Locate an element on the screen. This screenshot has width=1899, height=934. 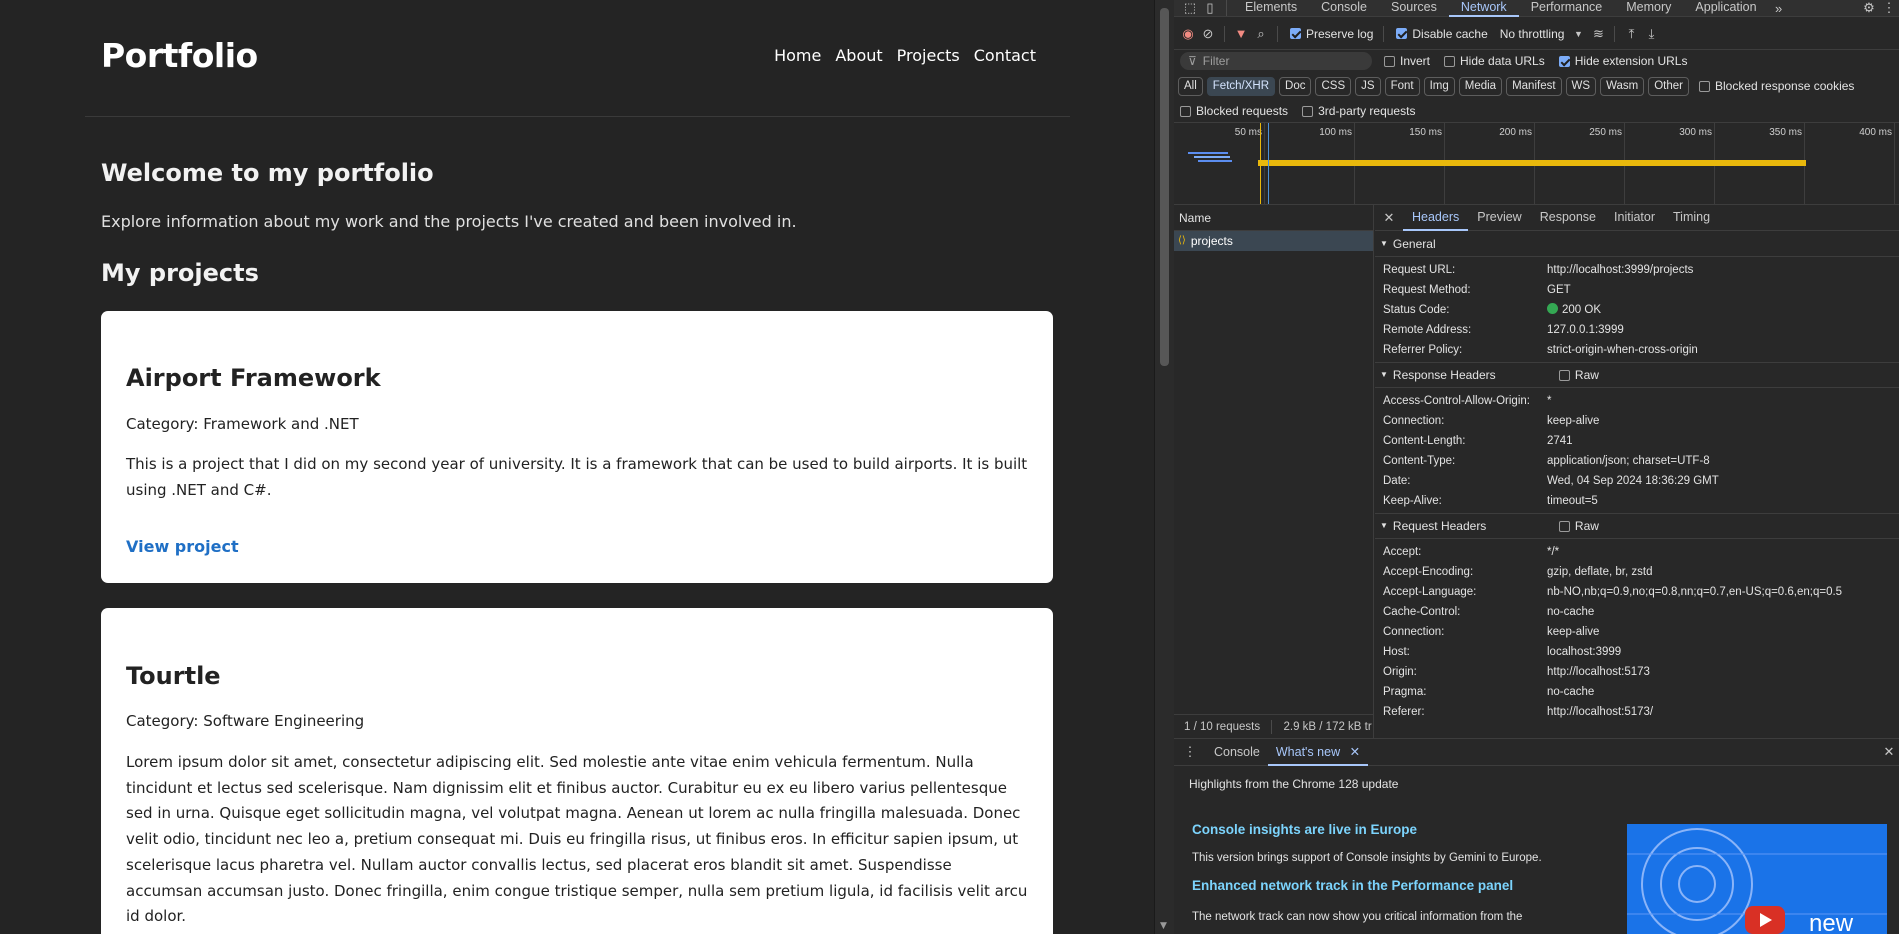
blocked-response-cookies-checkbox is located at coordinates (1704, 86).